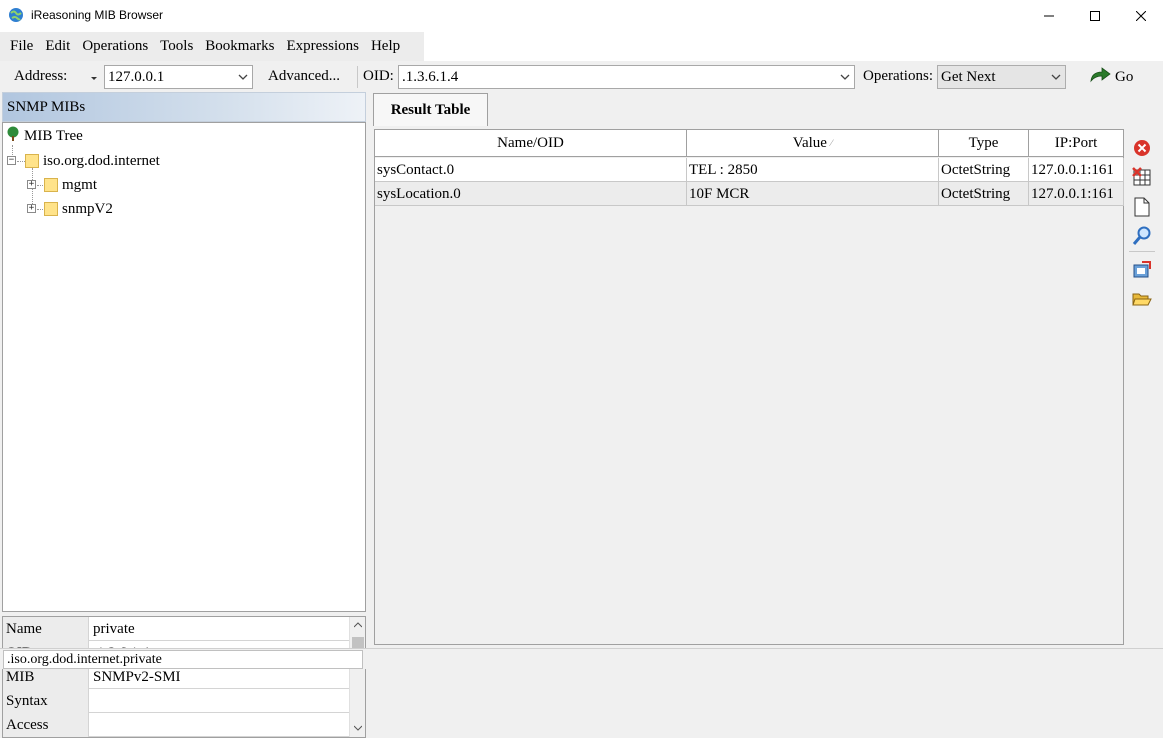 The height and width of the screenshot is (738, 1163). Describe the element at coordinates (968, 77) in the screenshot. I see `operations-value: Get Next` at that location.